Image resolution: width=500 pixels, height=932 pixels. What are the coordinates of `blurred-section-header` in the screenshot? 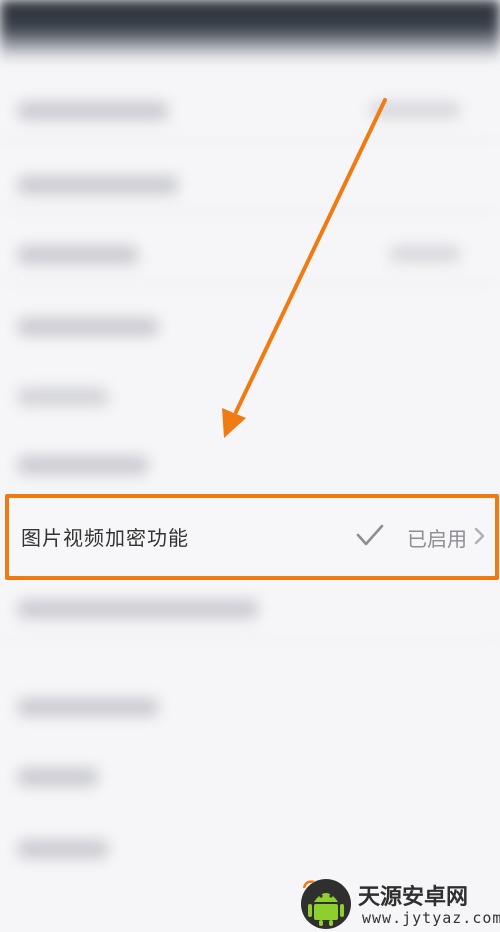 It's located at (250, 394).